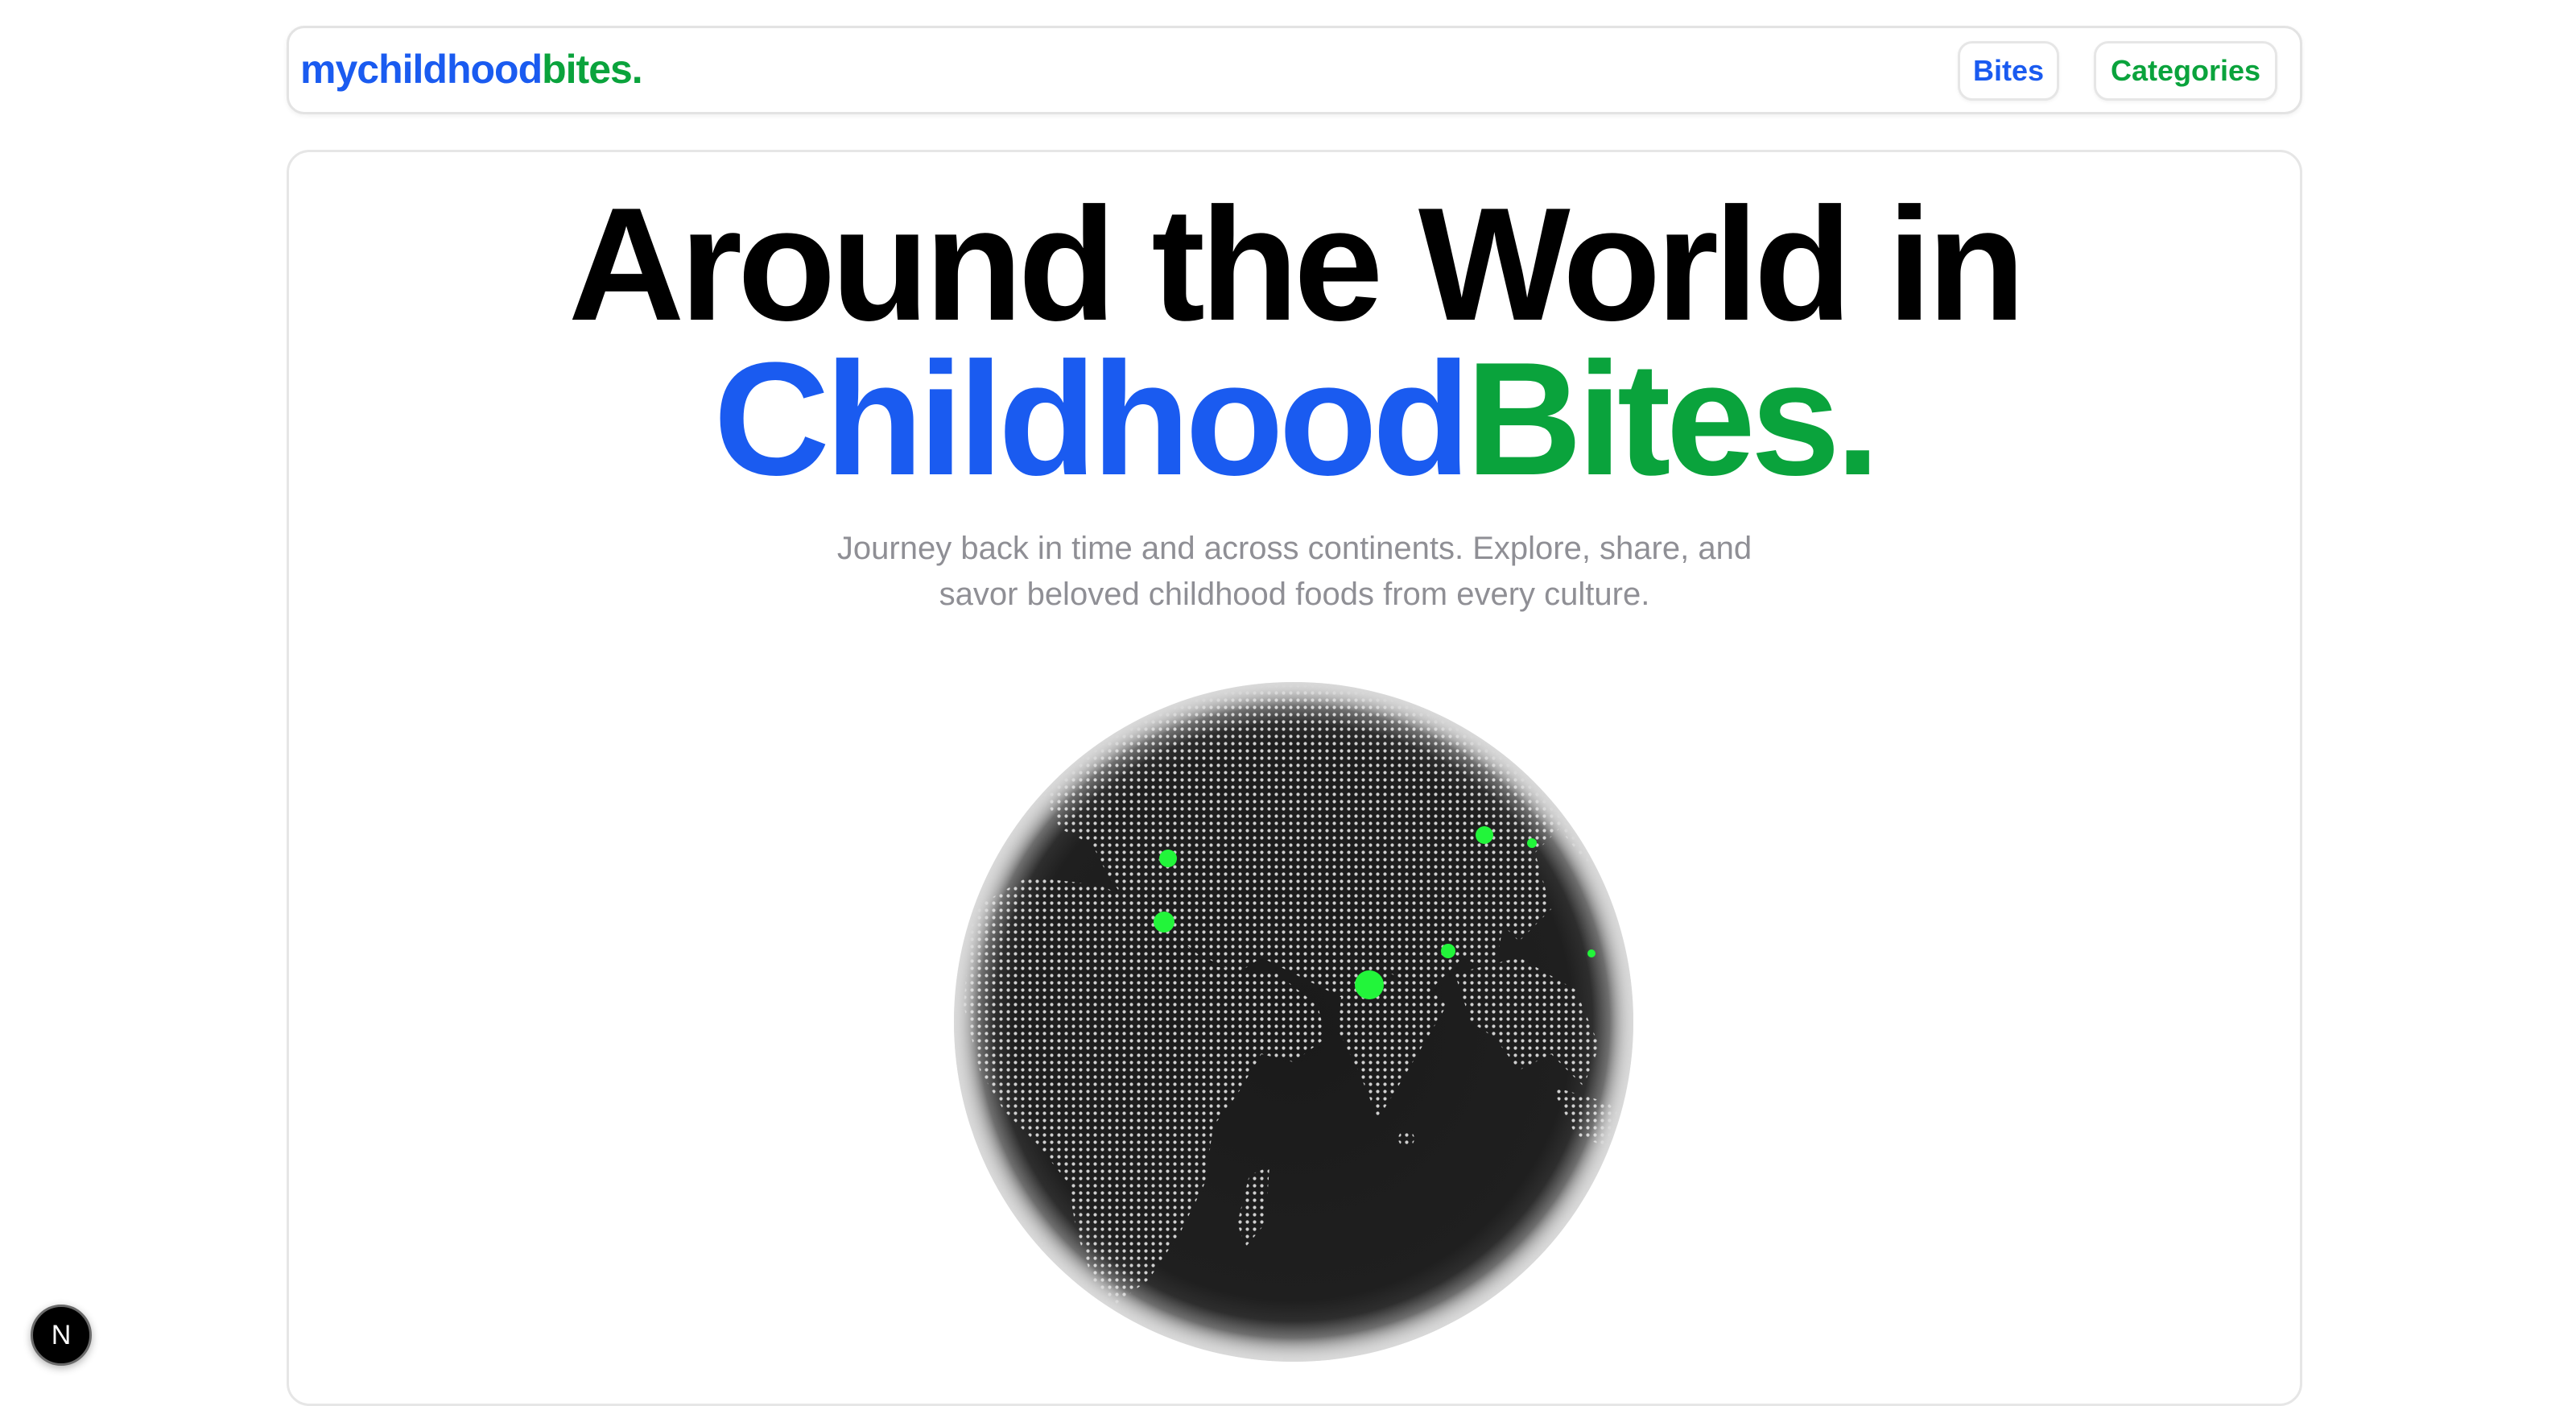 The height and width of the screenshot is (1406, 2576). Describe the element at coordinates (2009, 71) in the screenshot. I see `nav-bites-button: Bites` at that location.